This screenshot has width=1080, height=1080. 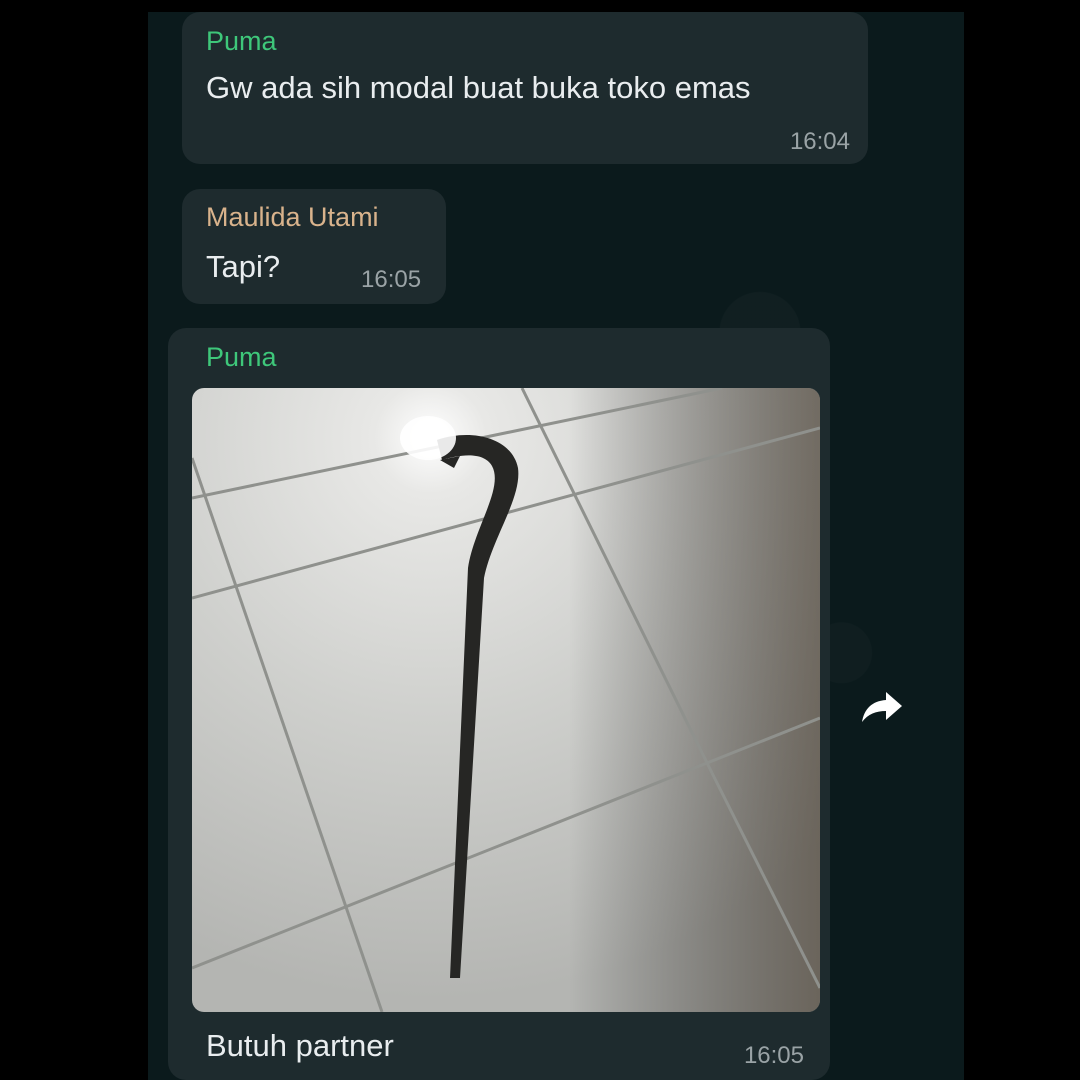 What do you see at coordinates (292, 217) in the screenshot?
I see `sender-name: Maulida Utami` at bounding box center [292, 217].